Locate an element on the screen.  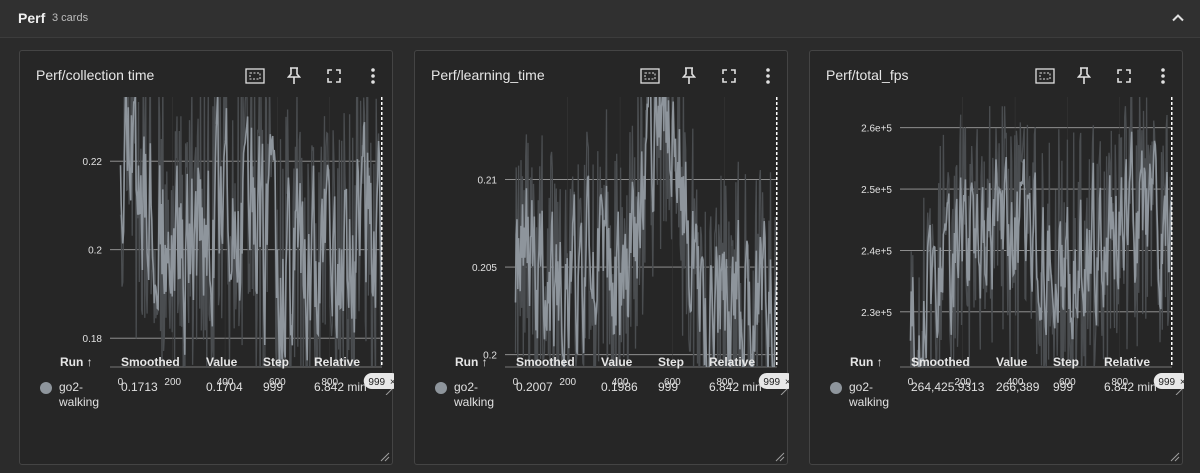
smoothed-value: 264,425.9313 is located at coordinates (948, 387).